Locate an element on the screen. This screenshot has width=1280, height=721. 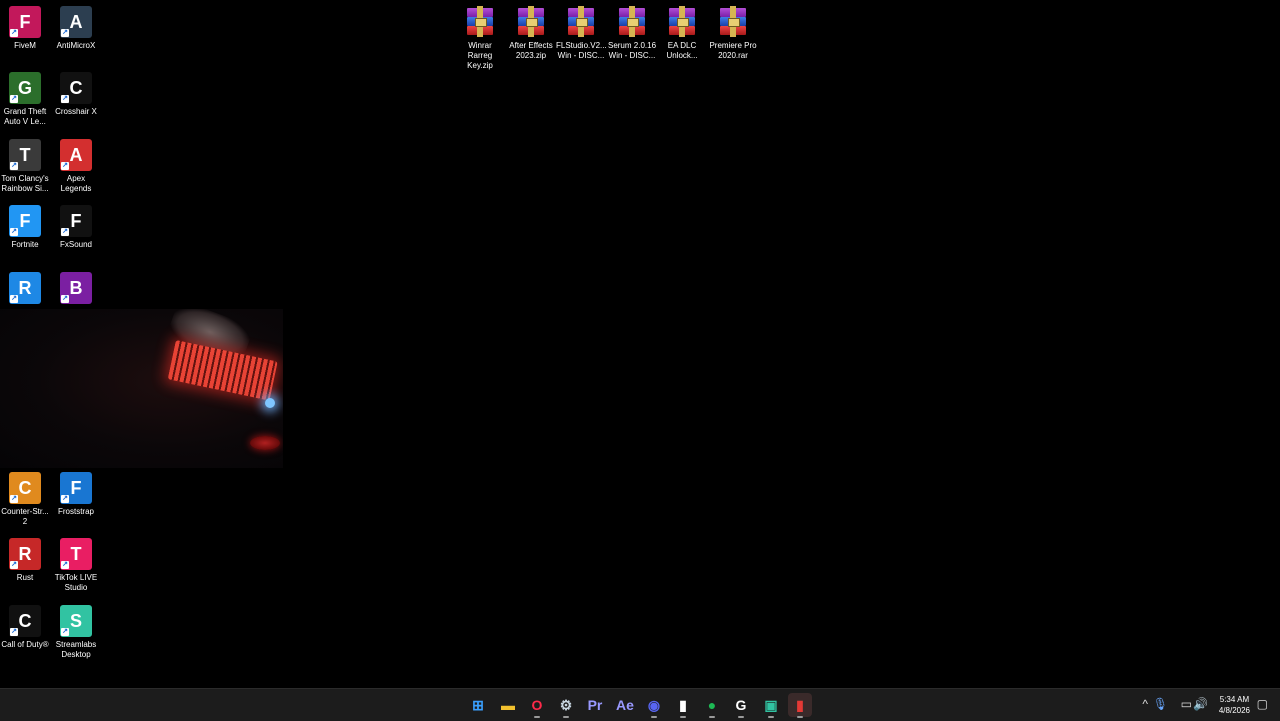
opera-gx-icon: O is located at coordinates (537, 705).